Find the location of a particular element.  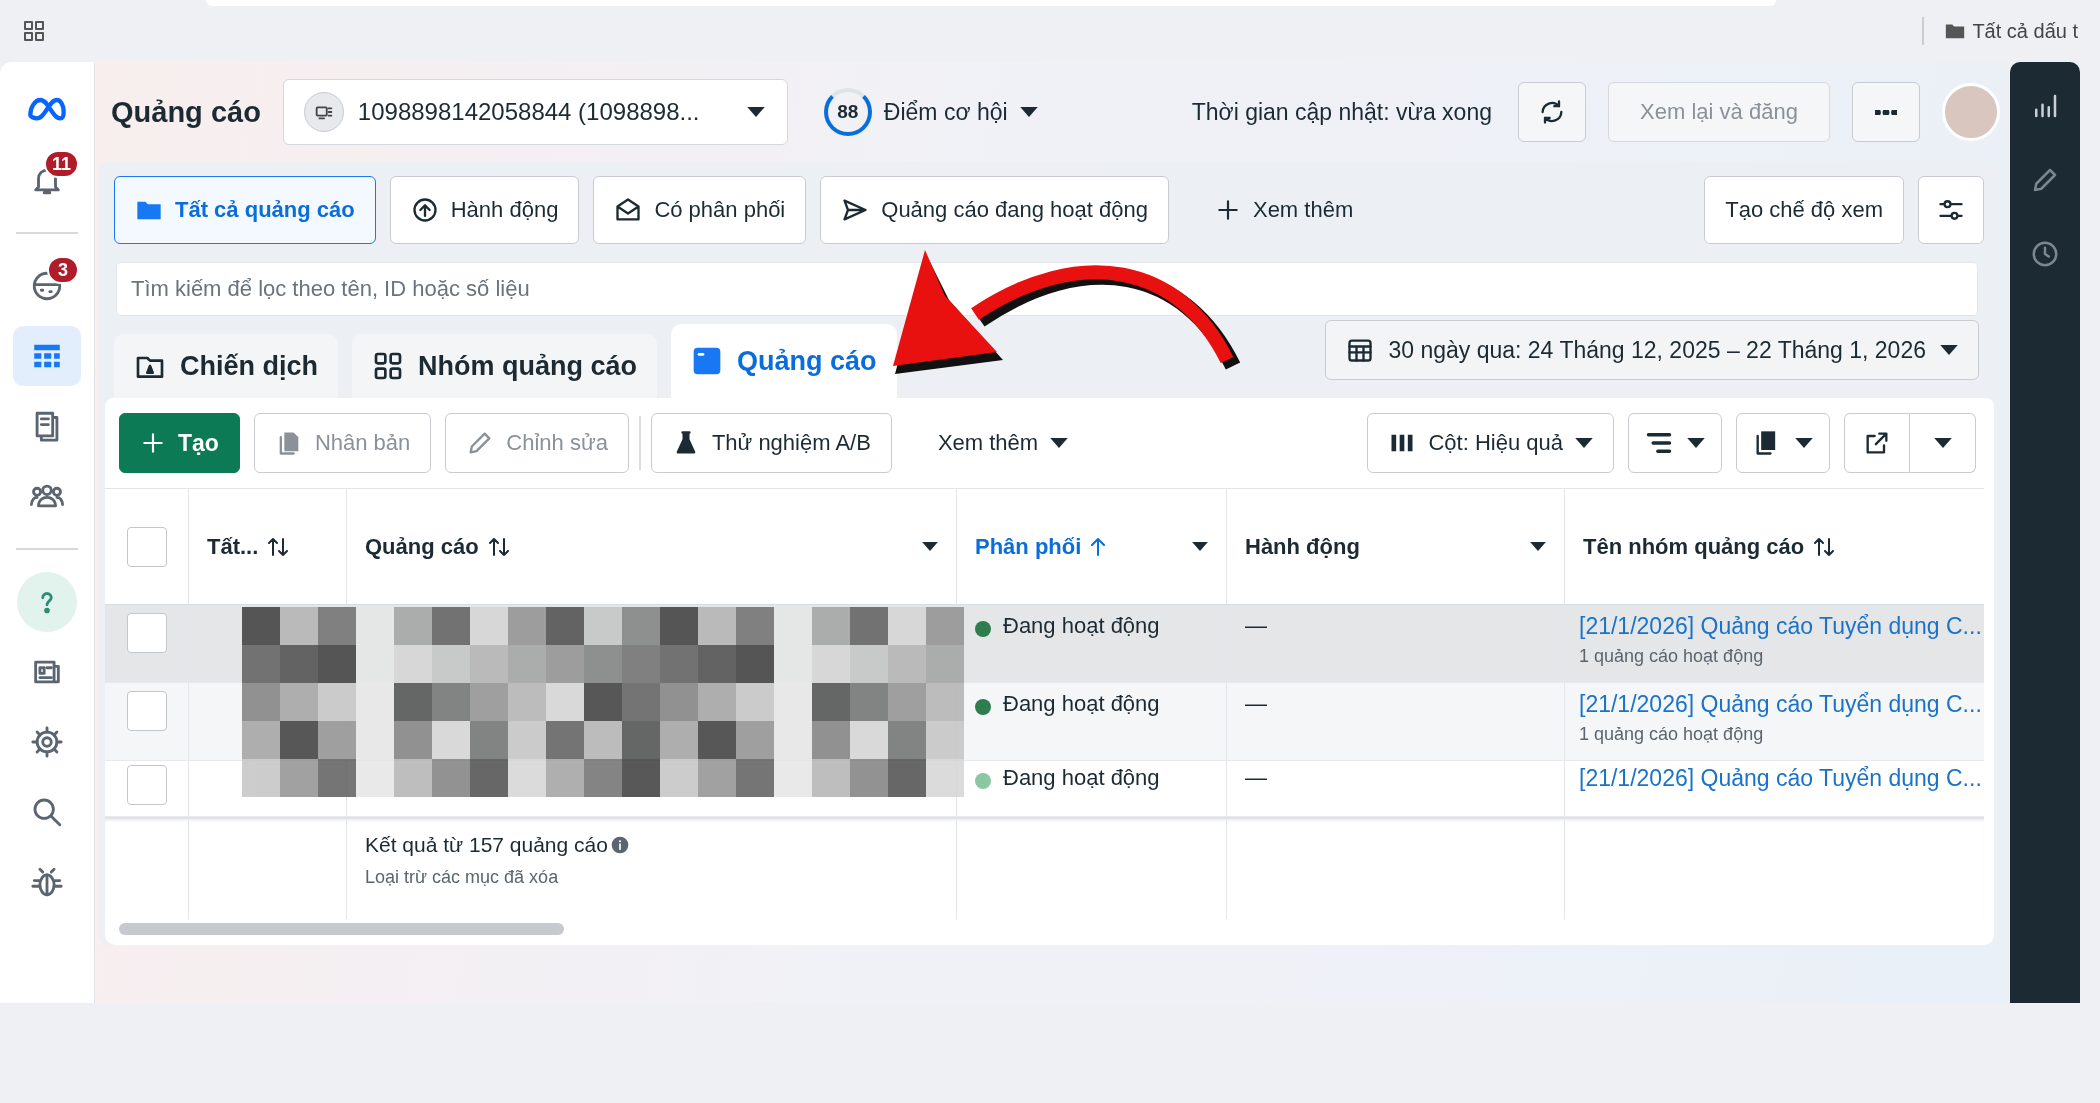

bell-button: 11 is located at coordinates (47, 180).